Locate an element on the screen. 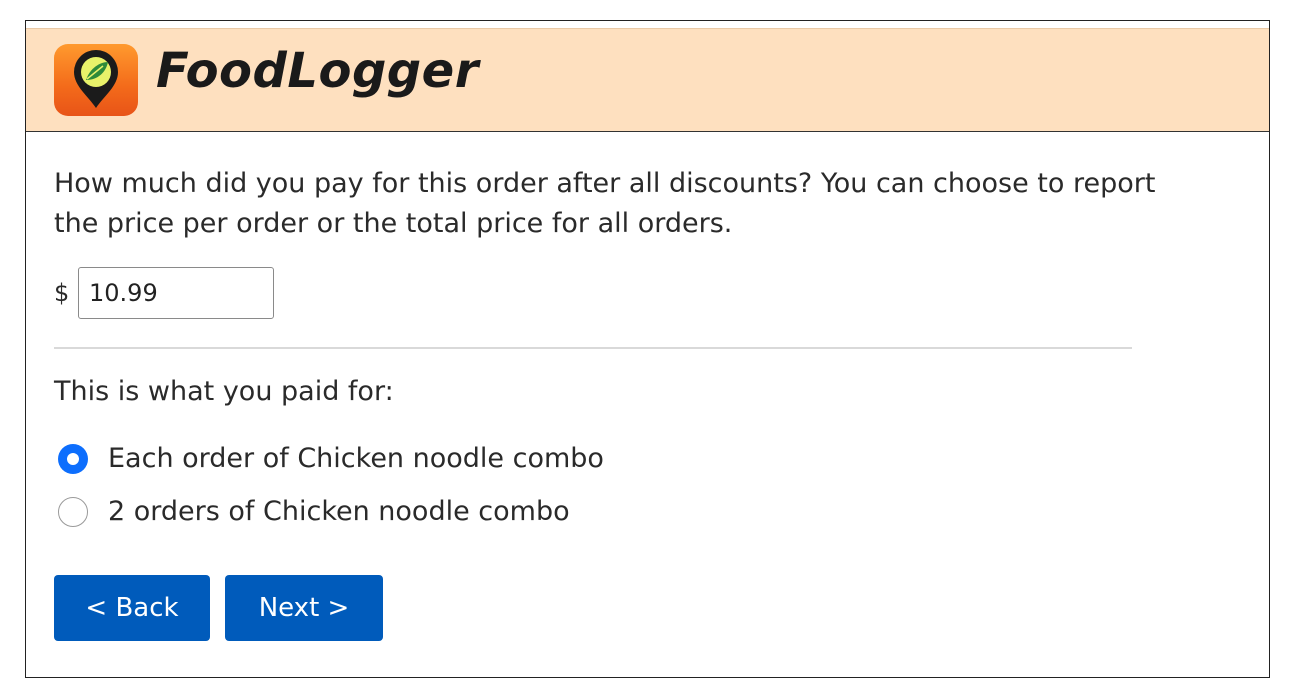  price-input is located at coordinates (176, 293).